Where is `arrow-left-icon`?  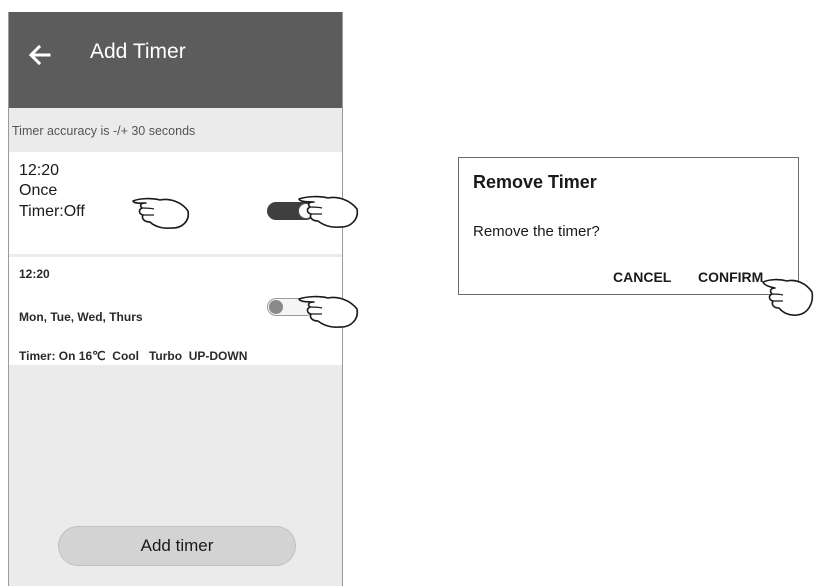 arrow-left-icon is located at coordinates (39, 55).